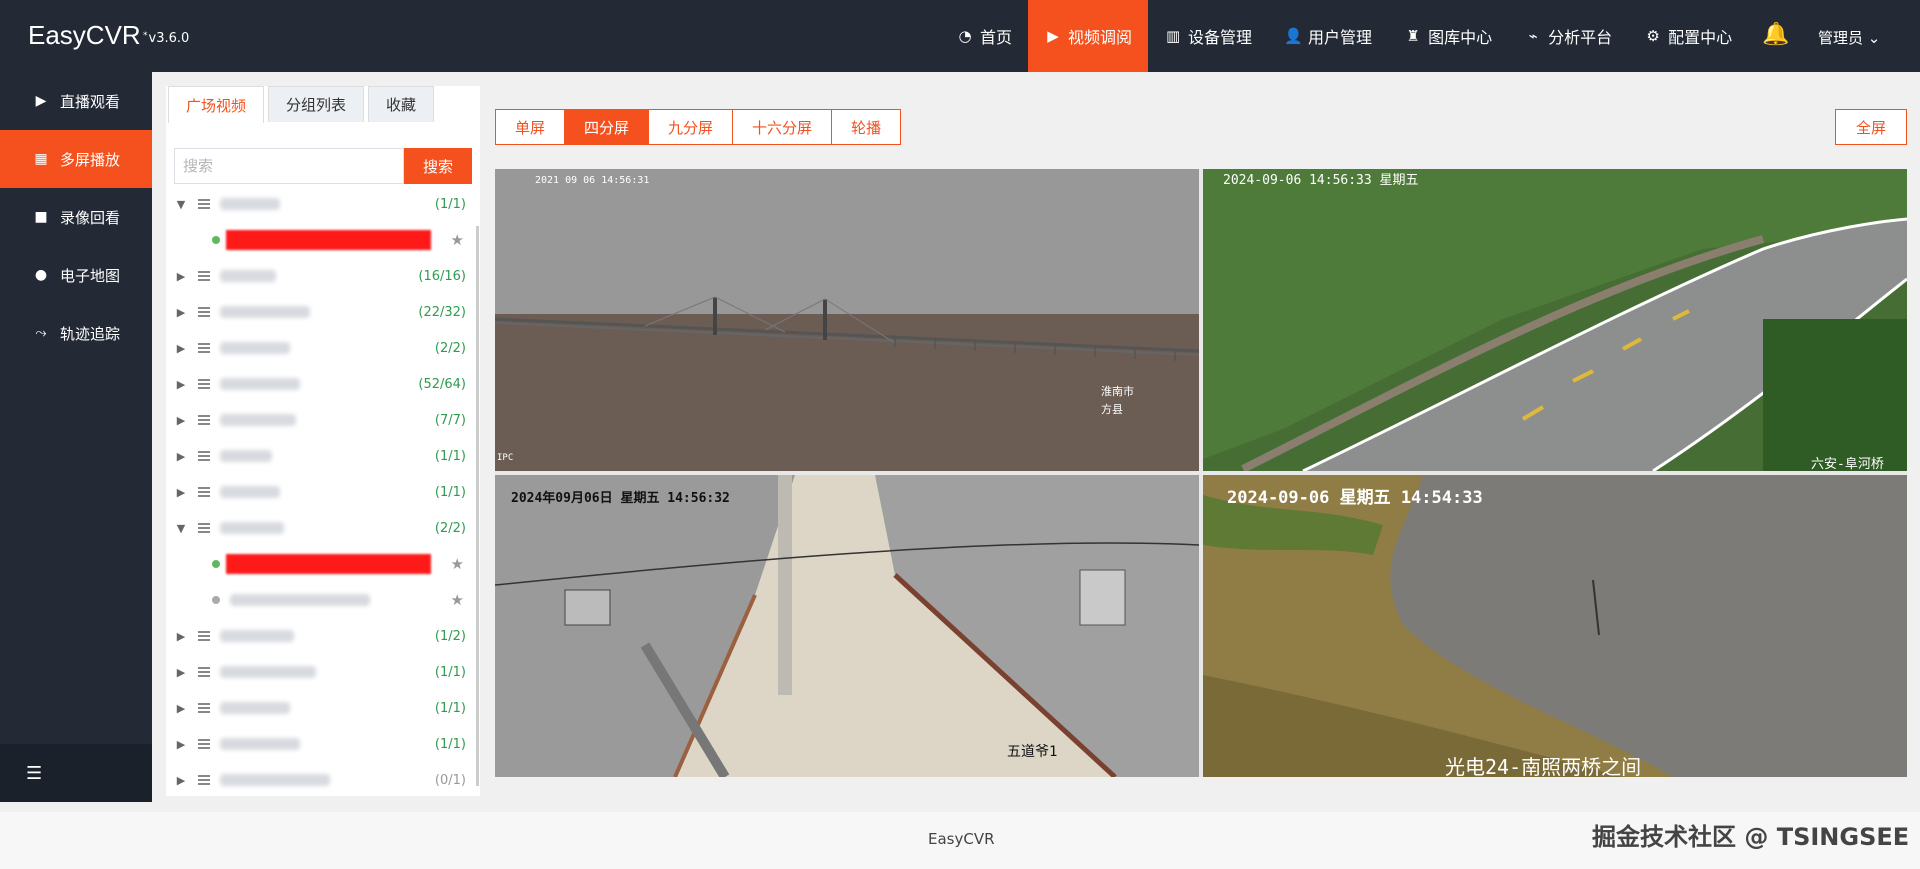 The height and width of the screenshot is (869, 1920). Describe the element at coordinates (530, 127) in the screenshot. I see `layout-button-0: 单屏` at that location.